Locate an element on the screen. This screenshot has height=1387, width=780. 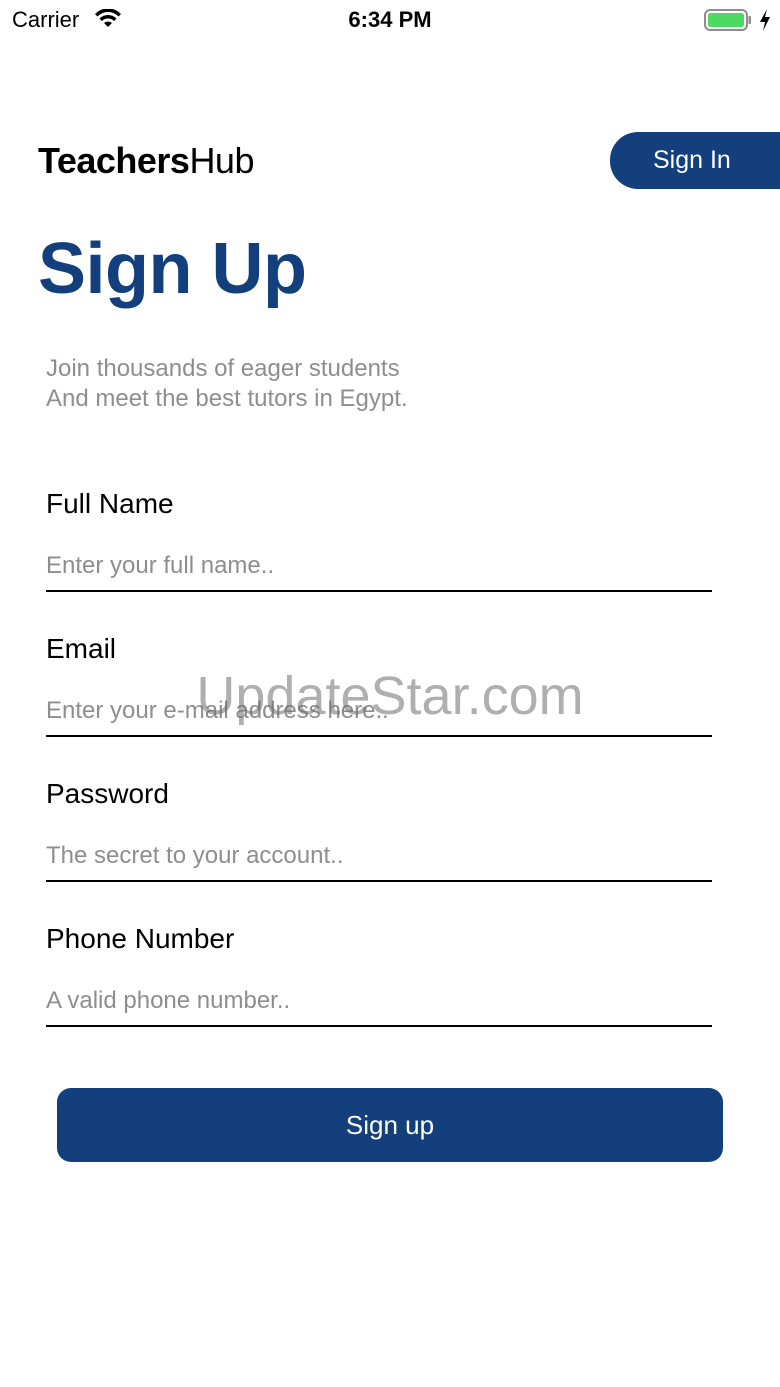
email-label: Email is located at coordinates (81, 648).